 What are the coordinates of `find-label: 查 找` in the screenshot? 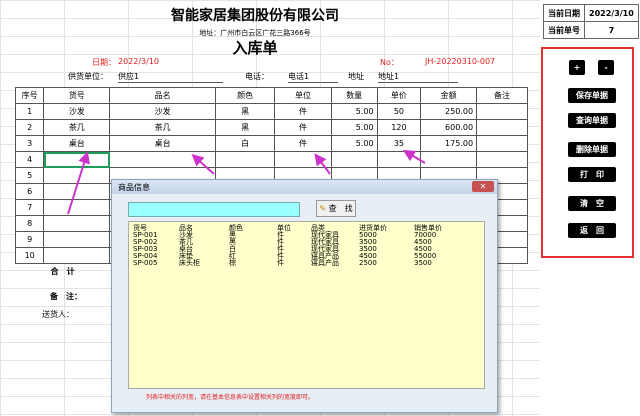 It's located at (340, 208).